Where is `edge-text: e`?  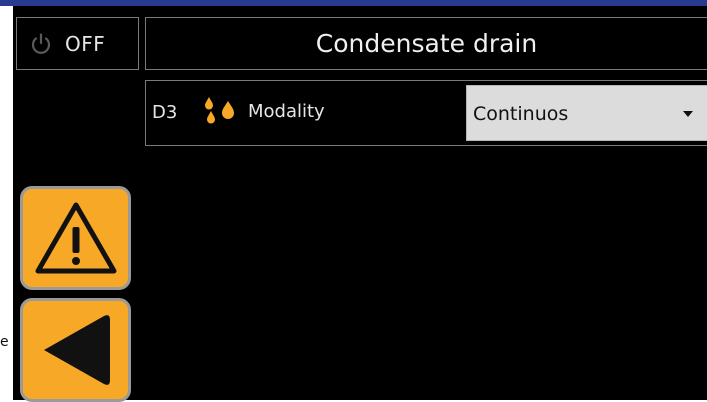 edge-text: e is located at coordinates (4, 342).